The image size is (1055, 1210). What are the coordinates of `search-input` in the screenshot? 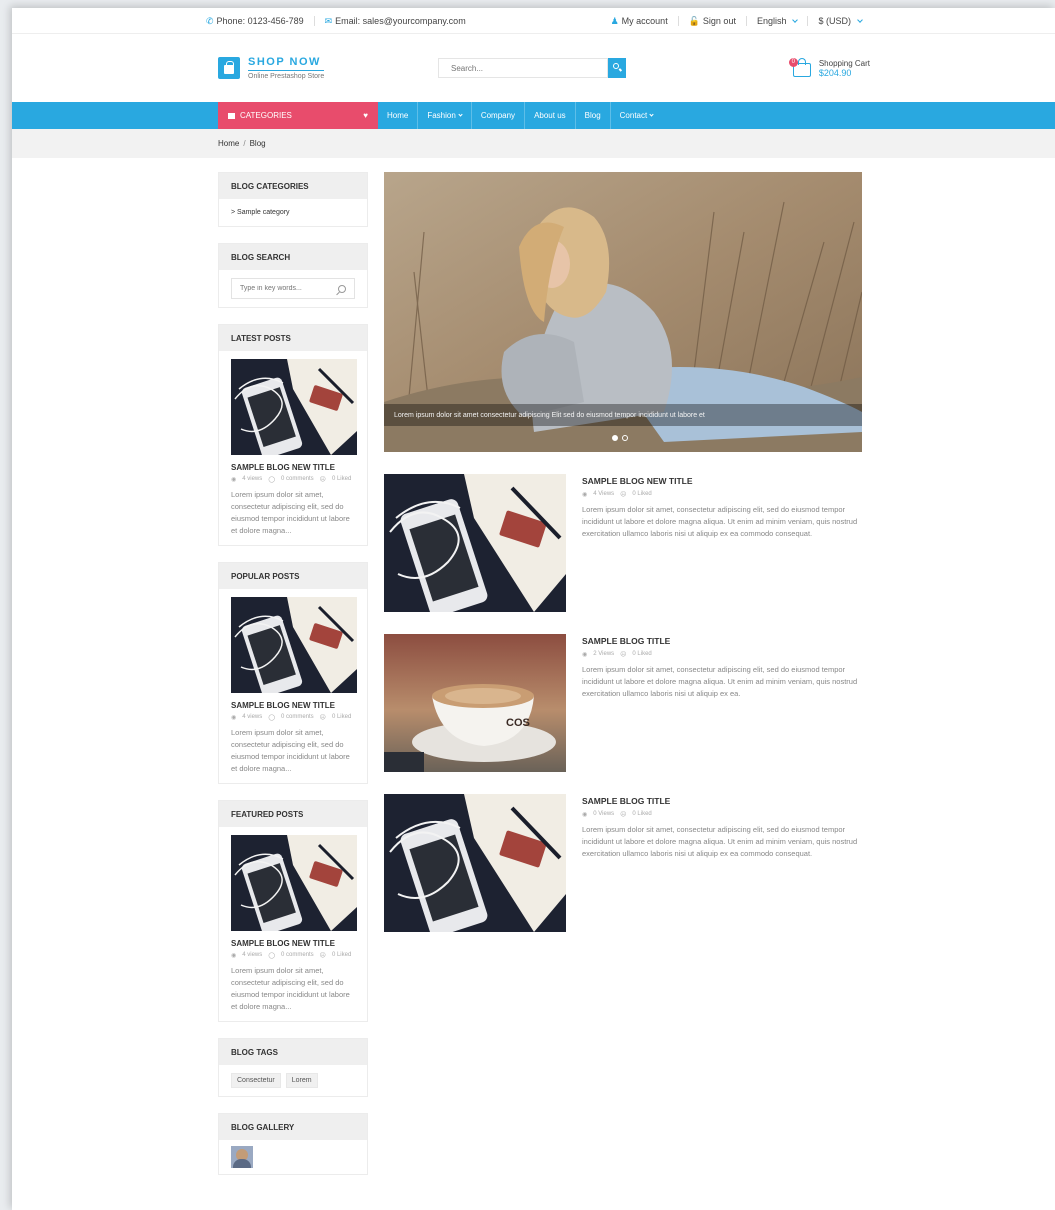 It's located at (523, 68).